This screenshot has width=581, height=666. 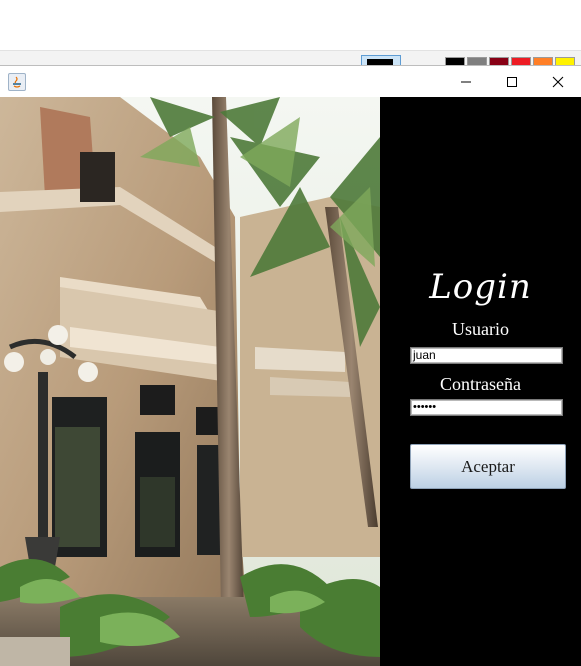 I want to click on login-title: Login, so click(x=480, y=287).